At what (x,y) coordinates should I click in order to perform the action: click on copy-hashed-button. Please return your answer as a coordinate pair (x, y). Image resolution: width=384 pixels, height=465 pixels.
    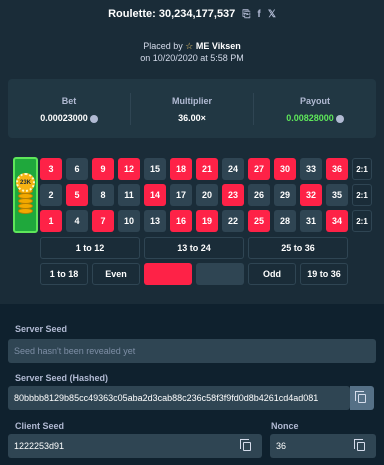
    Looking at the image, I should click on (362, 398).